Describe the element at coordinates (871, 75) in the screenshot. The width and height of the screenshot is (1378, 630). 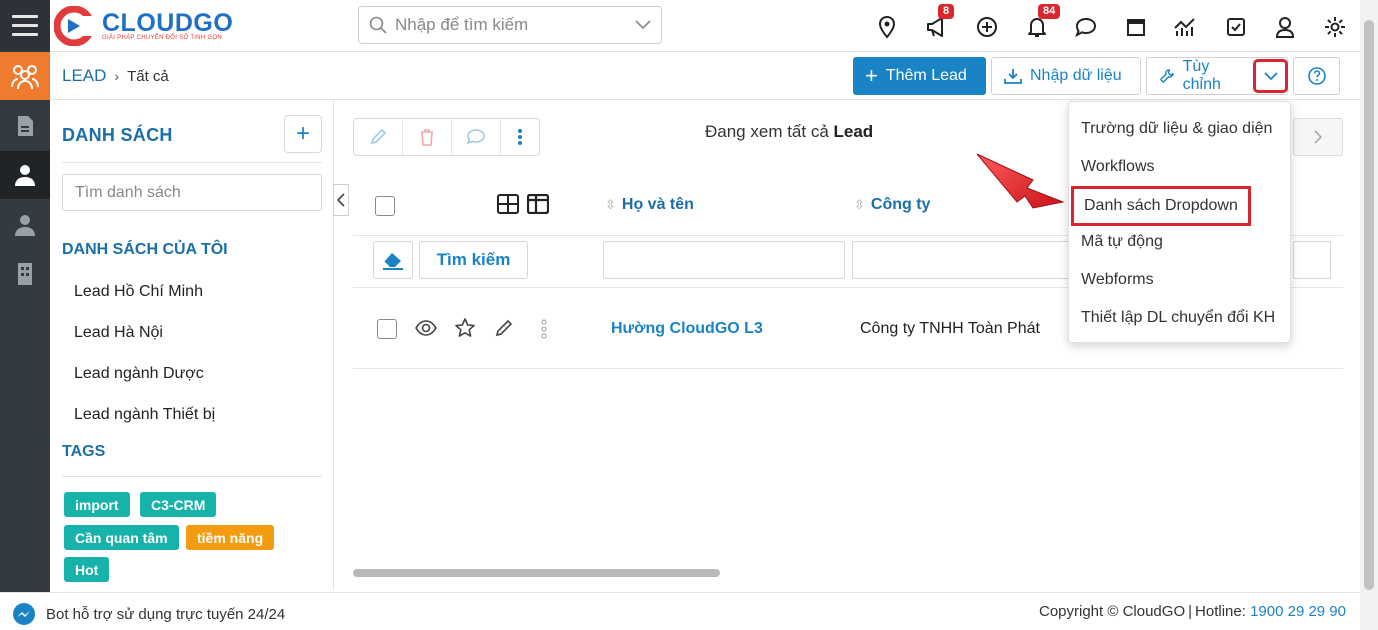
I see `plus-icon: +` at that location.